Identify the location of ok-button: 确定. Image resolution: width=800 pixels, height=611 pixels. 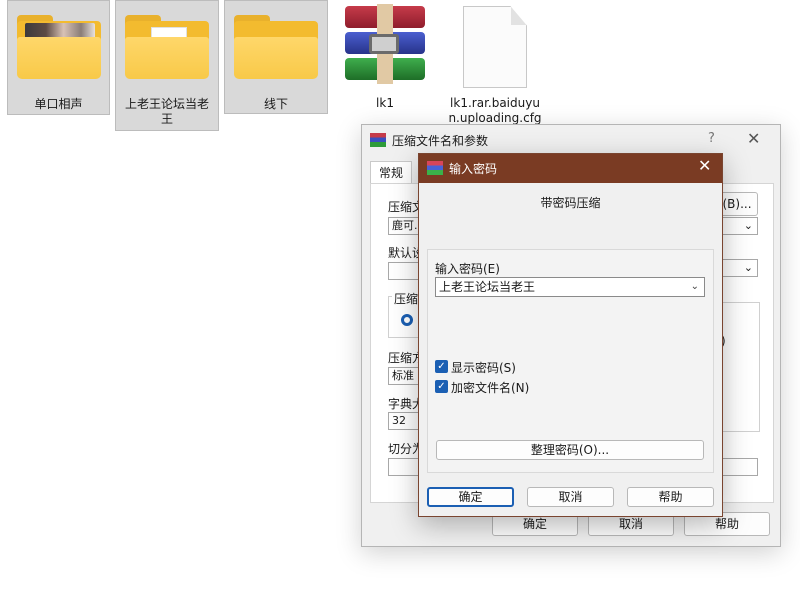
(470, 497).